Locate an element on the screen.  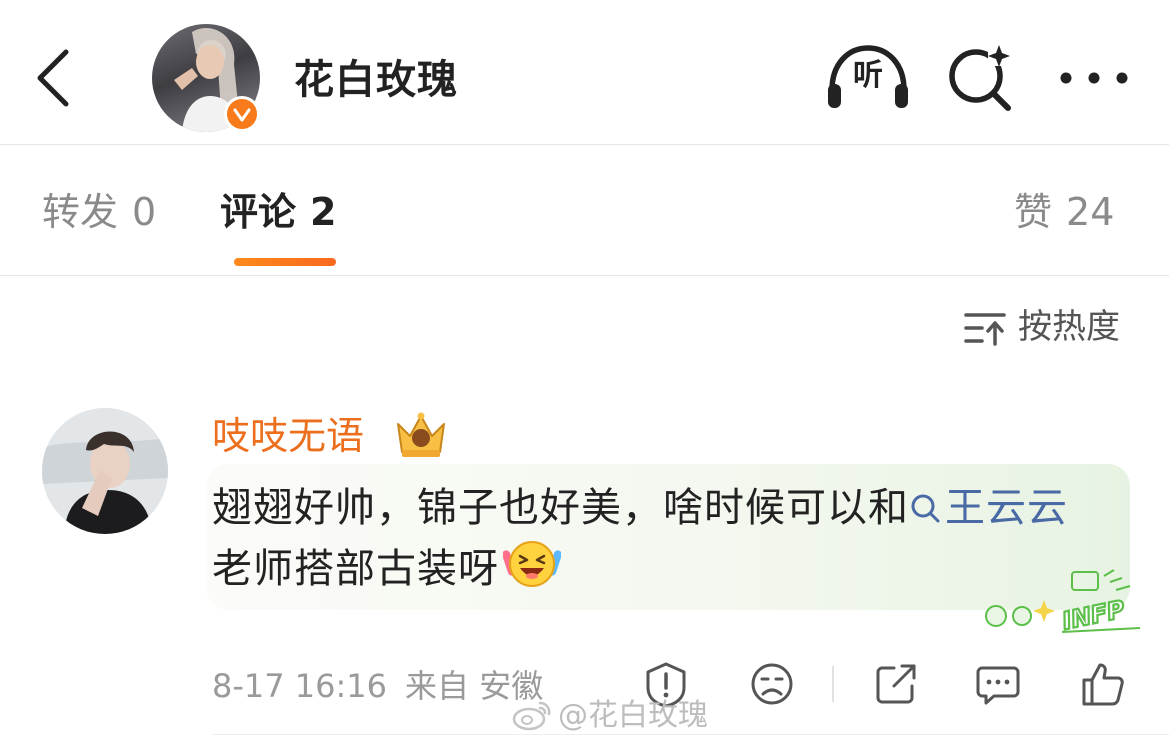
listen-button: 听 is located at coordinates (868, 77).